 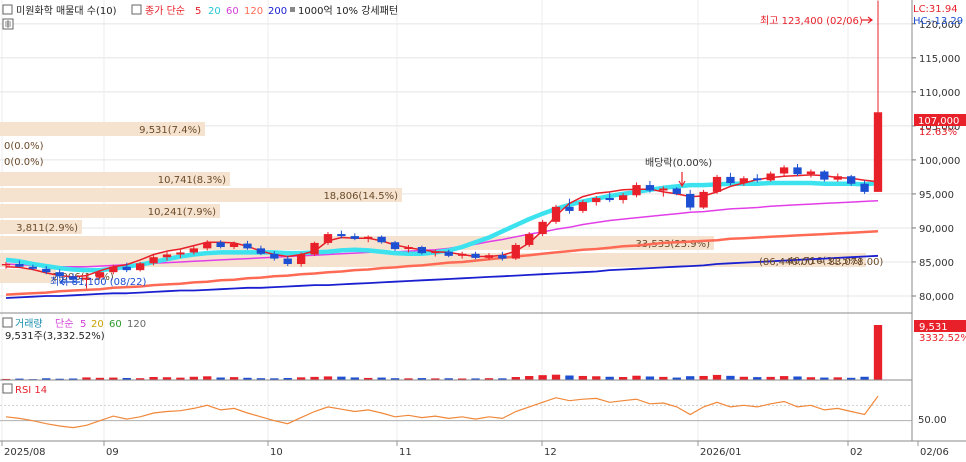 I want to click on date-tick-label: 10, so click(x=276, y=452).